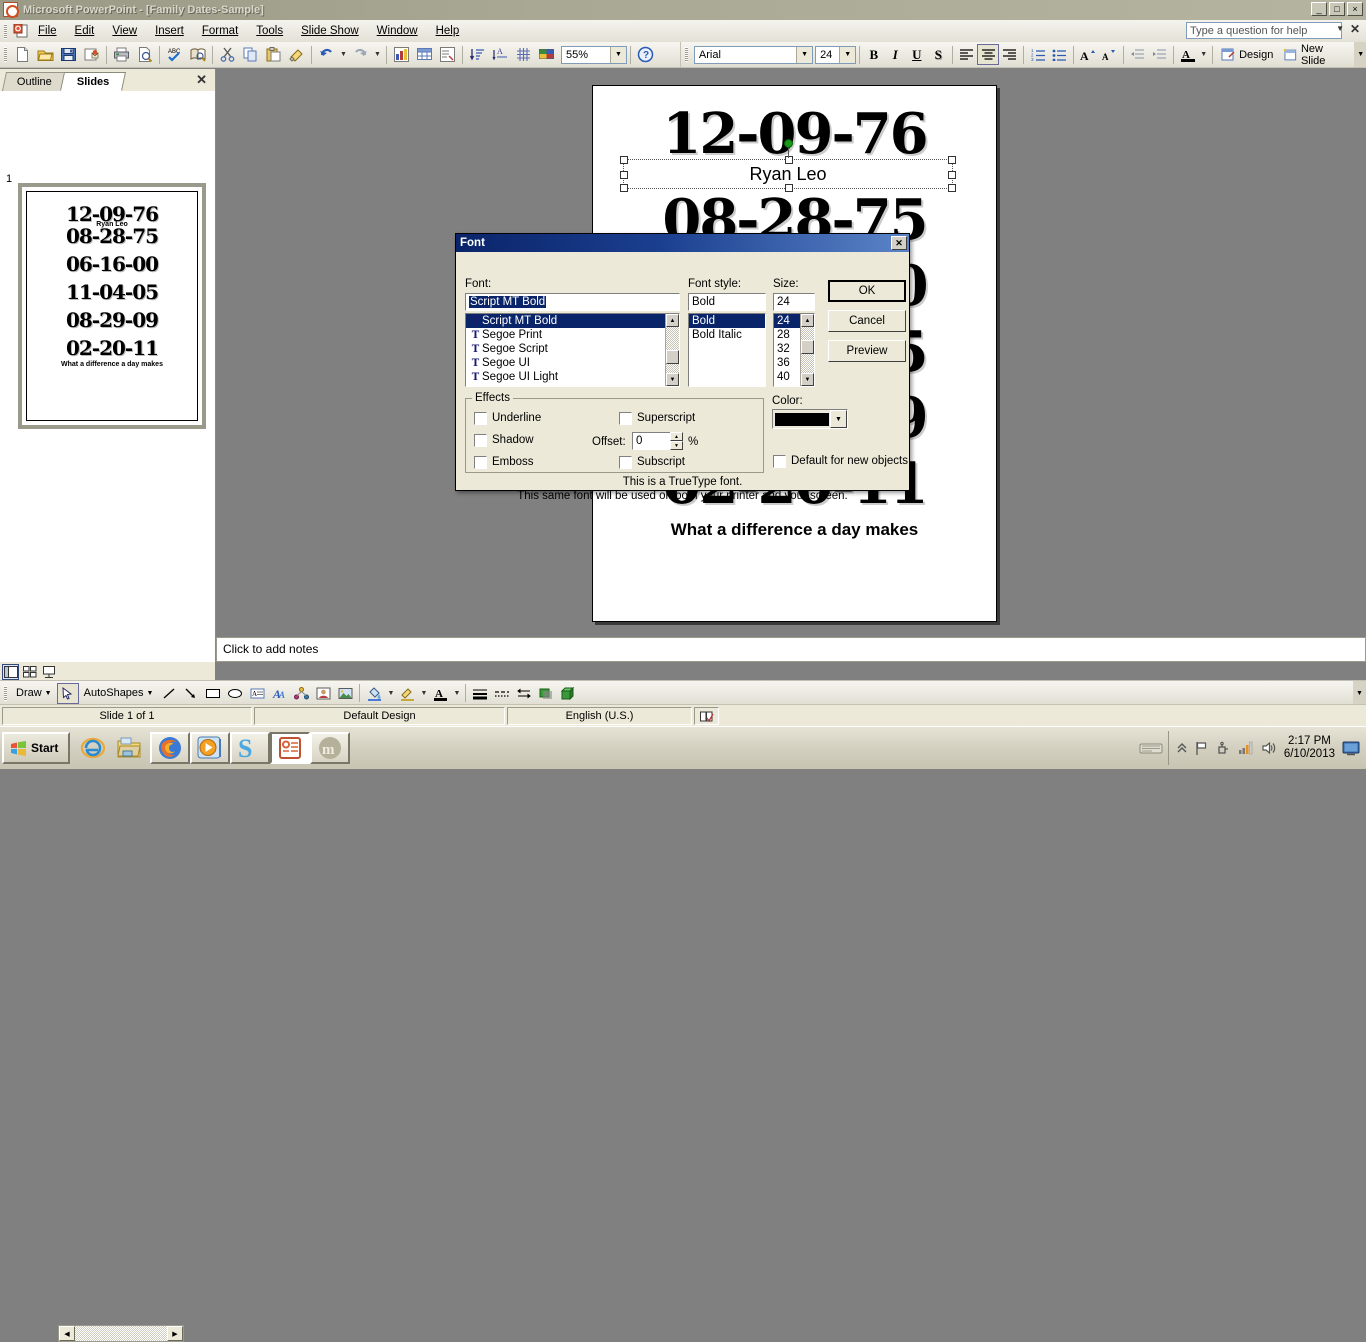  Describe the element at coordinates (85, 31) in the screenshot. I see `menu-edit: Edit` at that location.